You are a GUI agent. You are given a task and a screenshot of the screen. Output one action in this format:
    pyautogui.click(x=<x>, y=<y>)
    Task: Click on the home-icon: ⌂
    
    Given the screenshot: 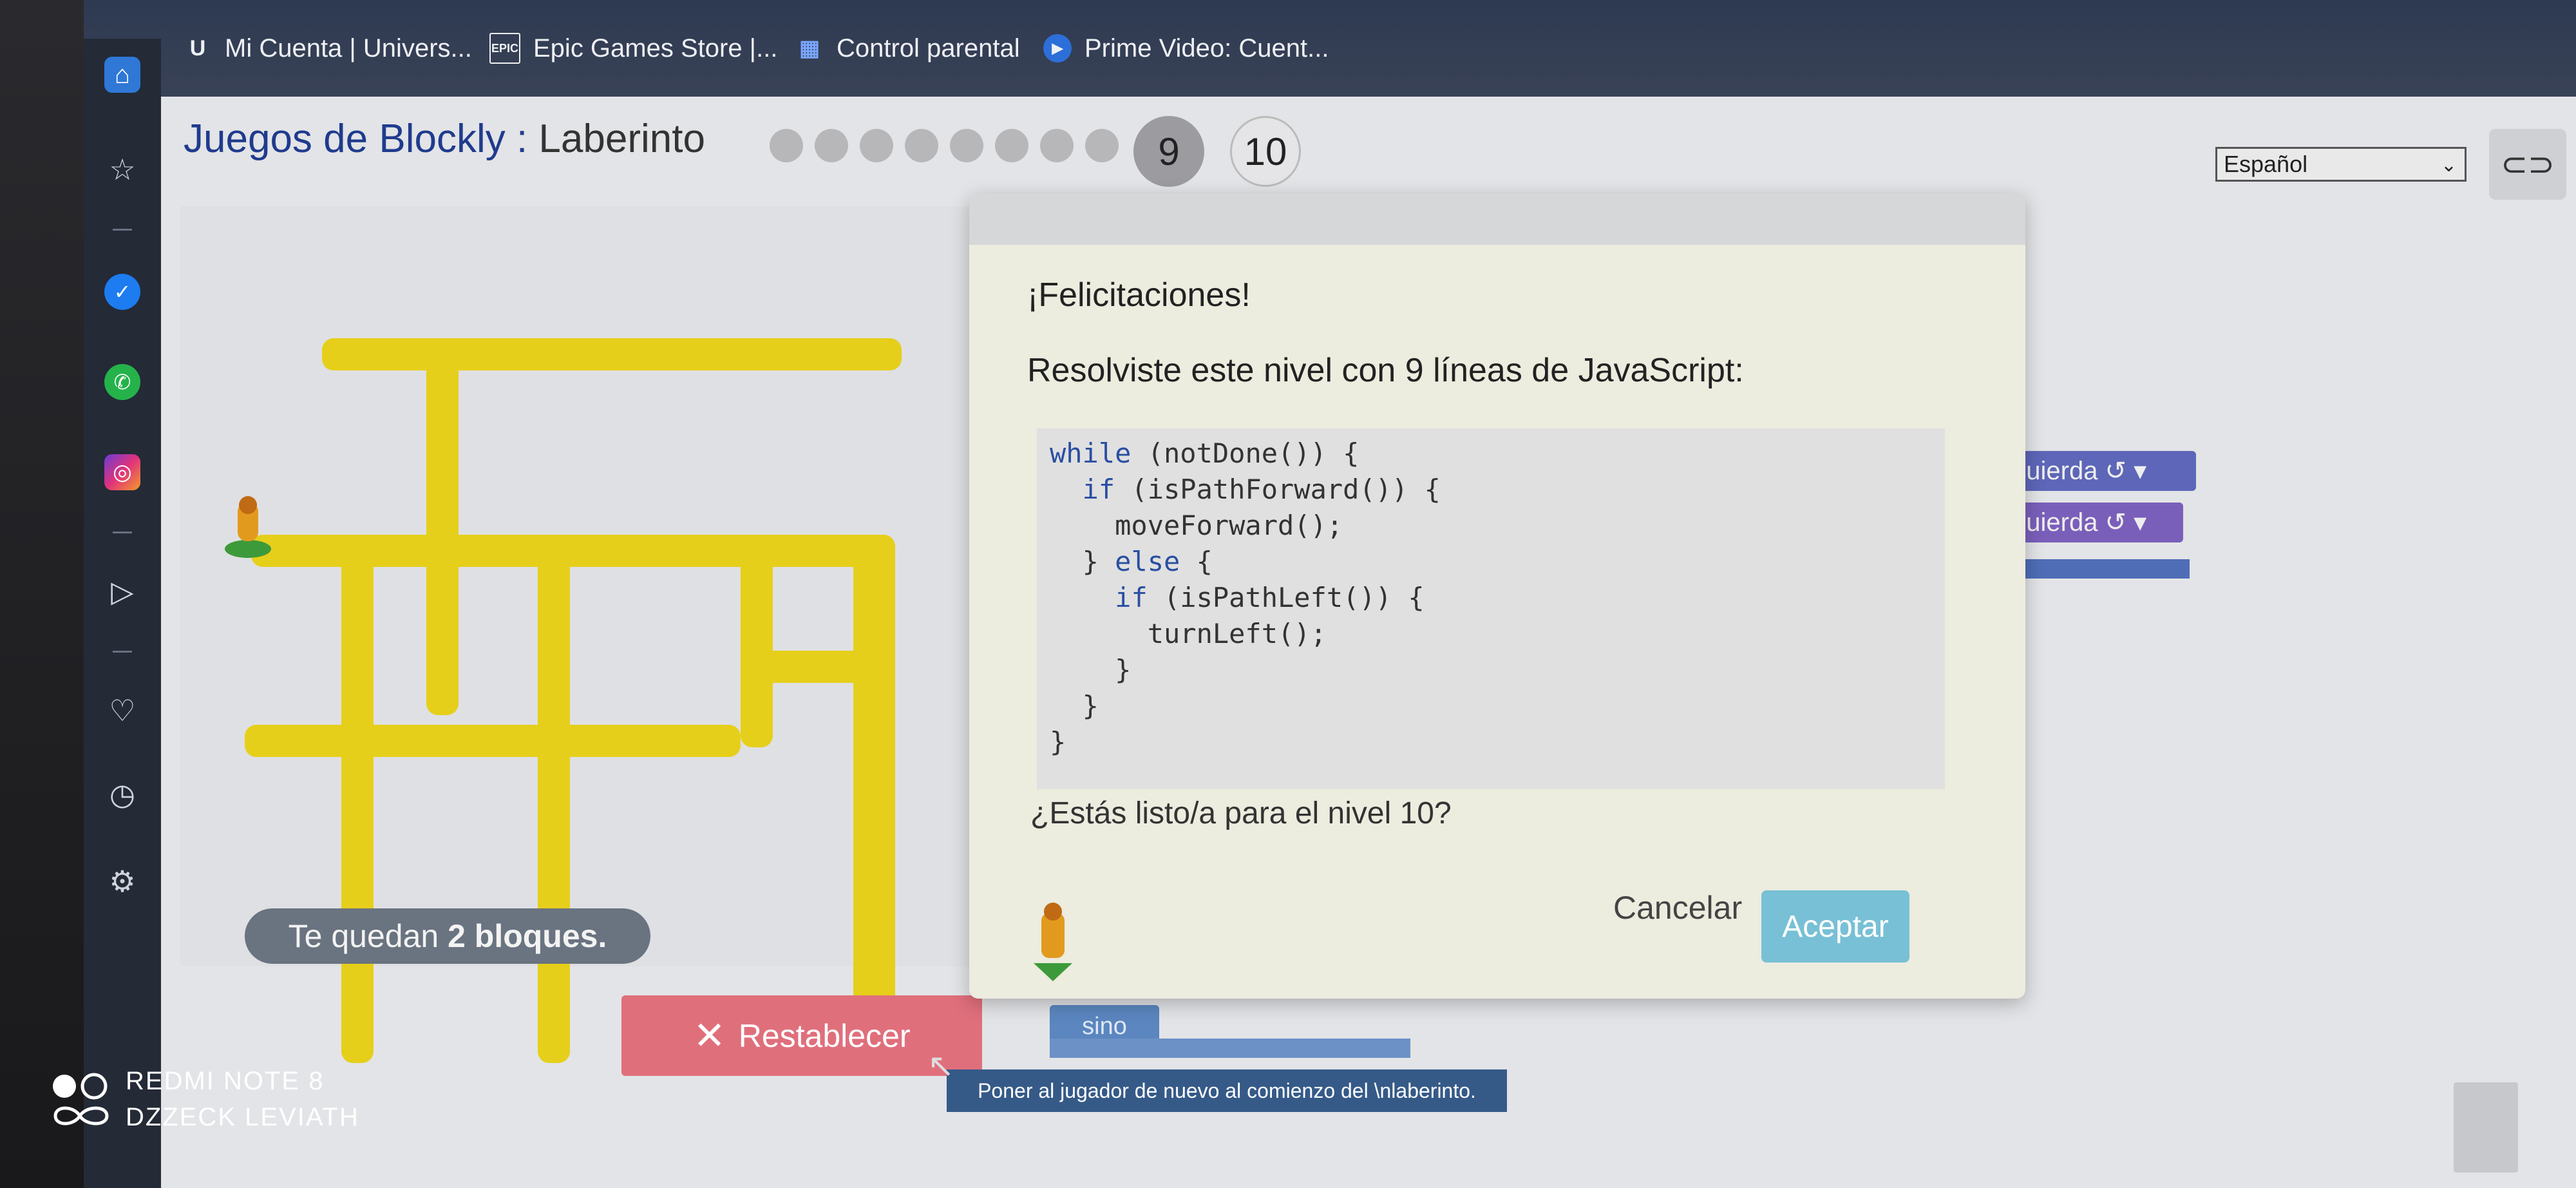 What is the action you would take?
    pyautogui.click(x=122, y=75)
    